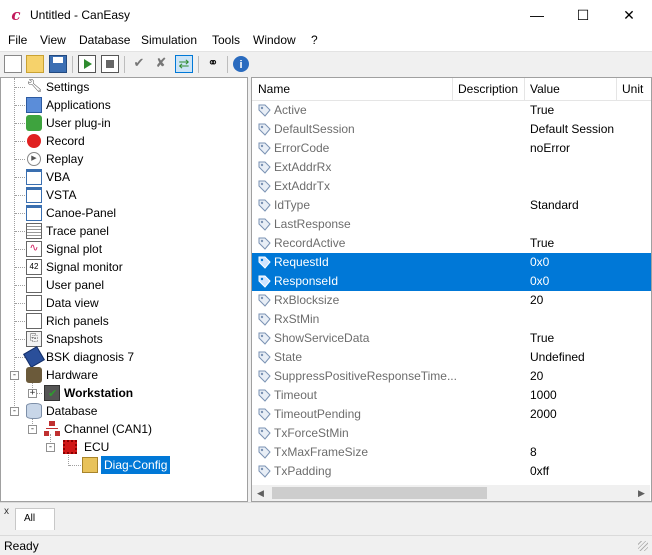 This screenshot has width=652, height=555. I want to click on property-row: Timeout 1000, so click(451, 395).